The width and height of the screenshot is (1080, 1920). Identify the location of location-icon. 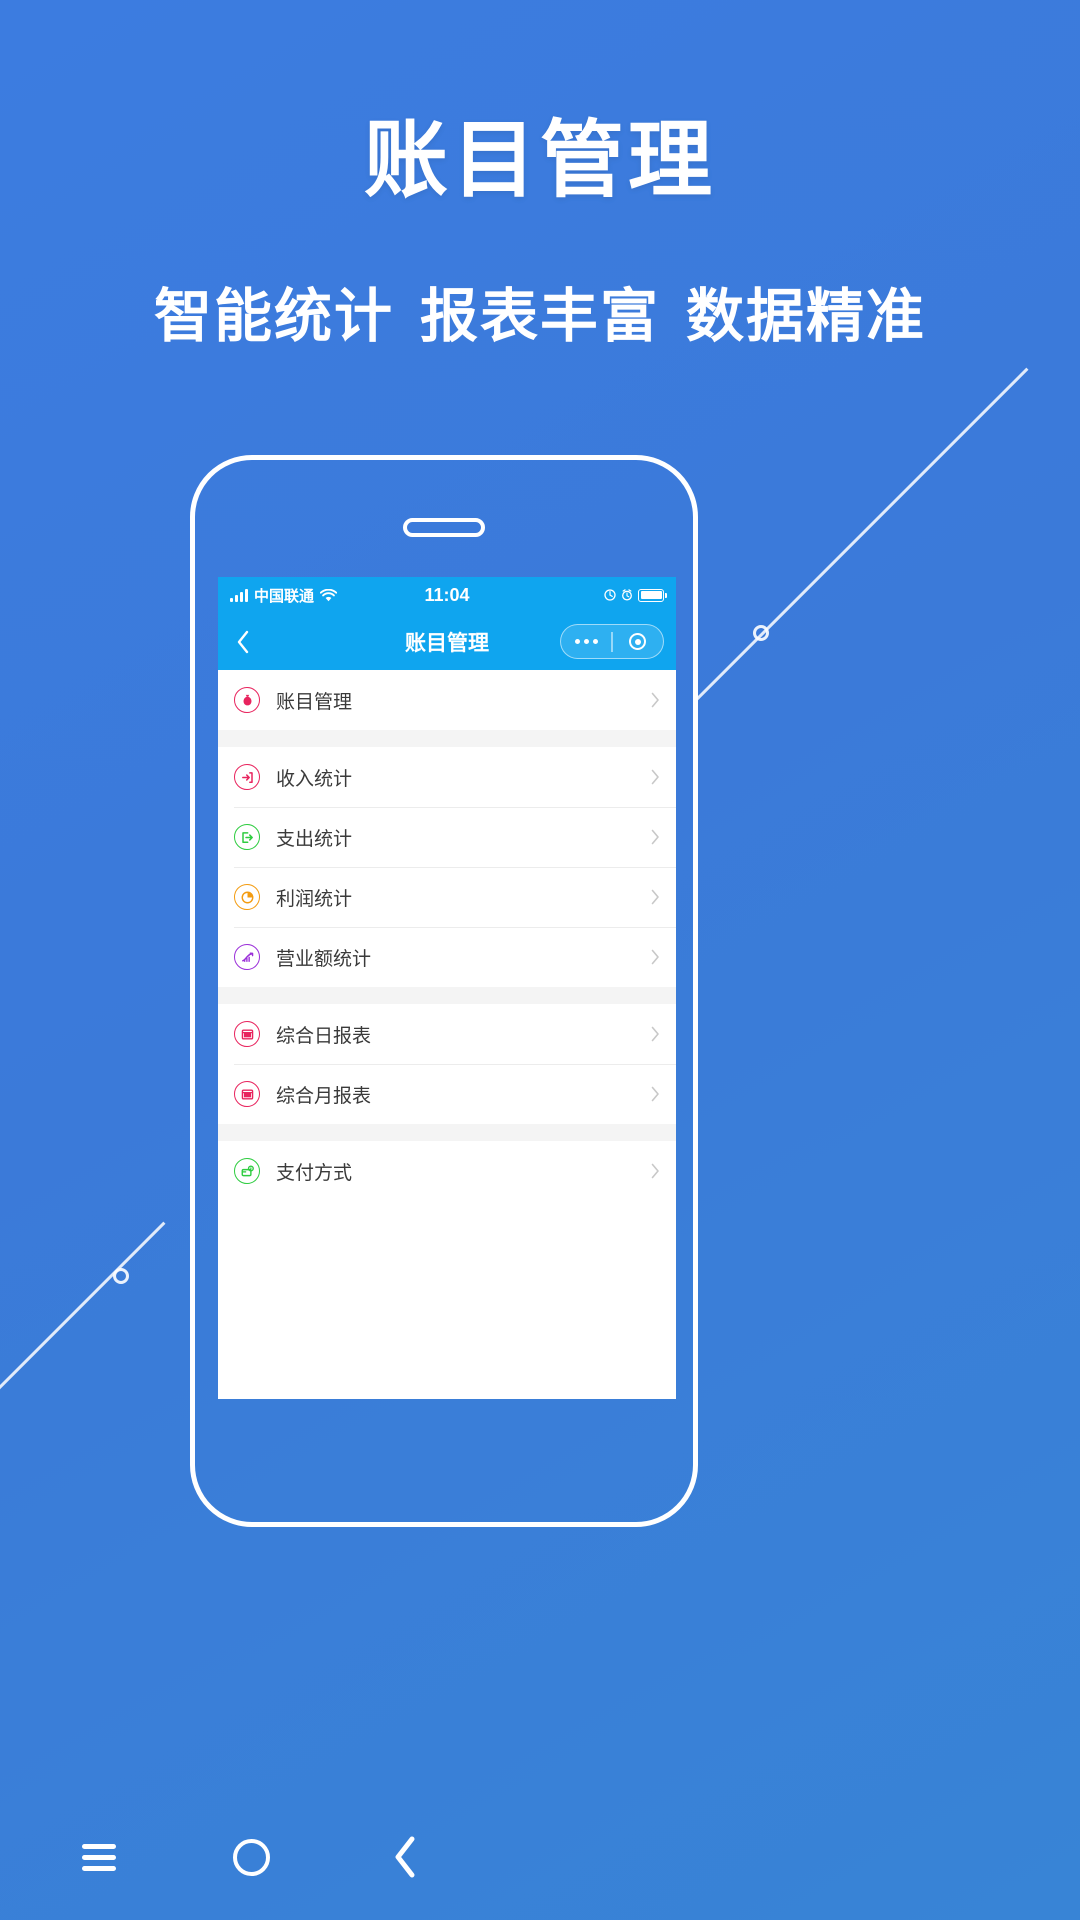
(610, 595).